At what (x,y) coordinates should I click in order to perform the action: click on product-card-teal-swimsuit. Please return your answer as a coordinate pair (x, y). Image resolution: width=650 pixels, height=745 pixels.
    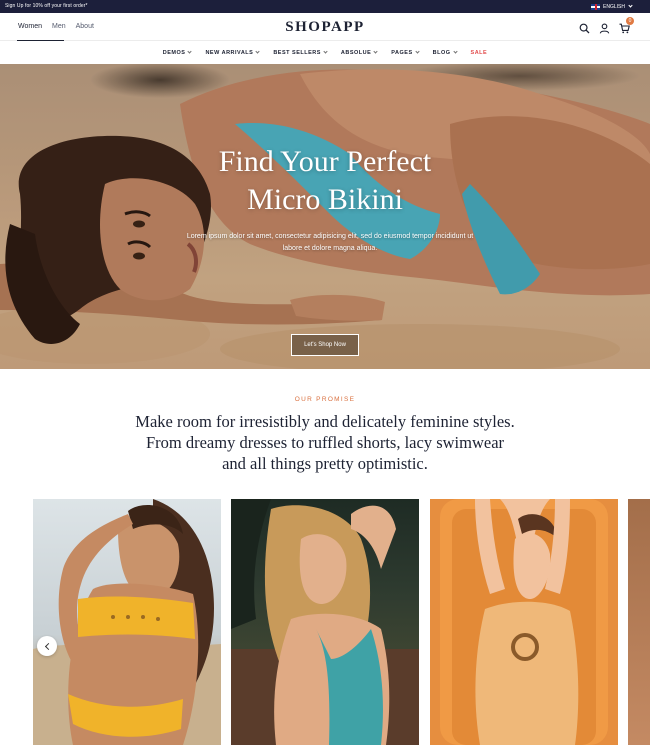
    Looking at the image, I should click on (325, 622).